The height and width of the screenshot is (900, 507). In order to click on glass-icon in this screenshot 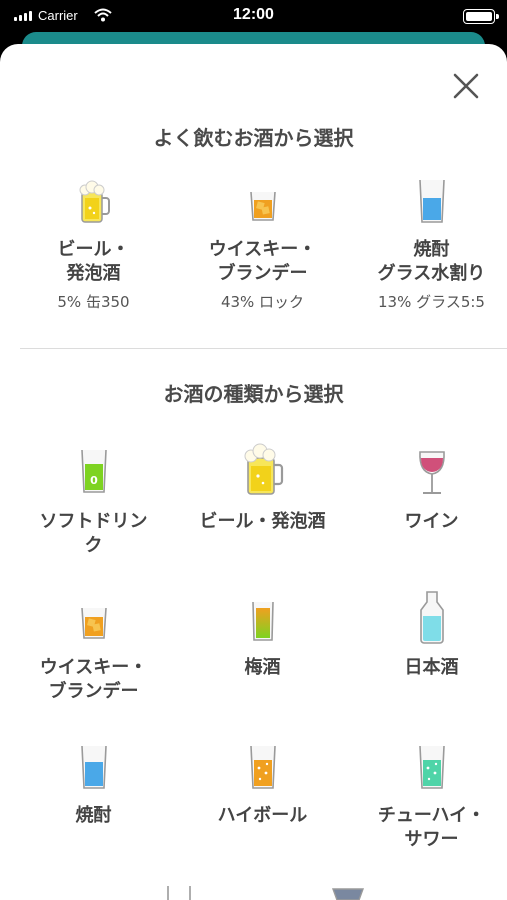, I will do `click(178, 893)`.